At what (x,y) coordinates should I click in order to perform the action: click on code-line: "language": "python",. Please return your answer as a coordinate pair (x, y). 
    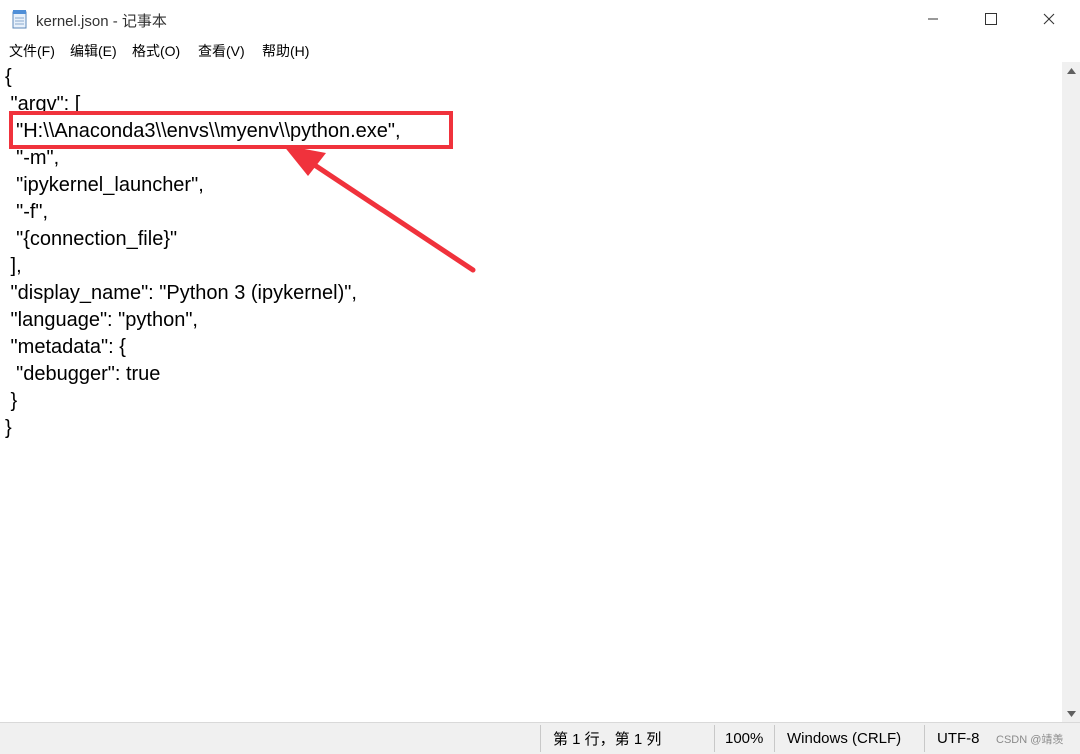
    Looking at the image, I should click on (101, 320).